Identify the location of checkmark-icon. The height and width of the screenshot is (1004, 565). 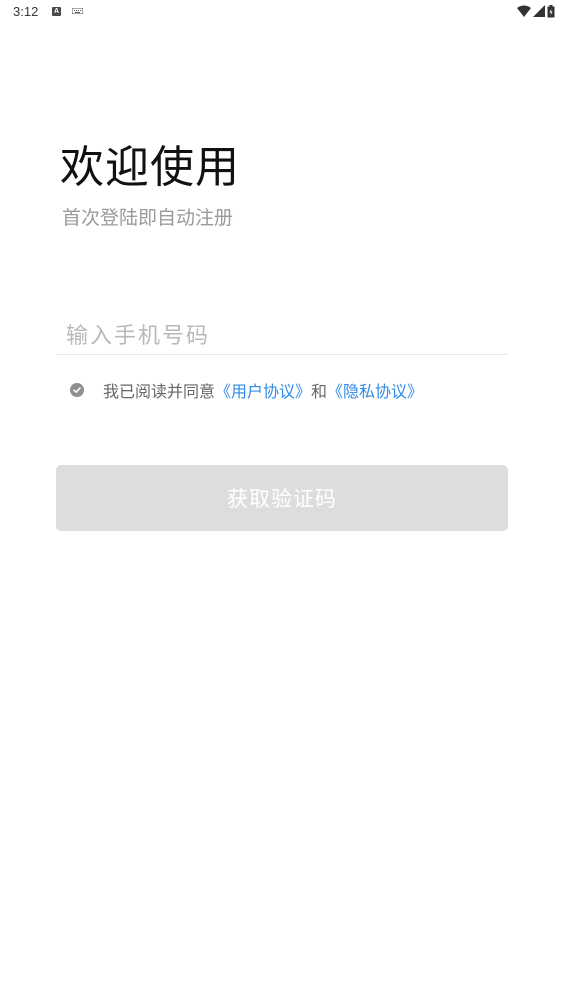
(77, 390).